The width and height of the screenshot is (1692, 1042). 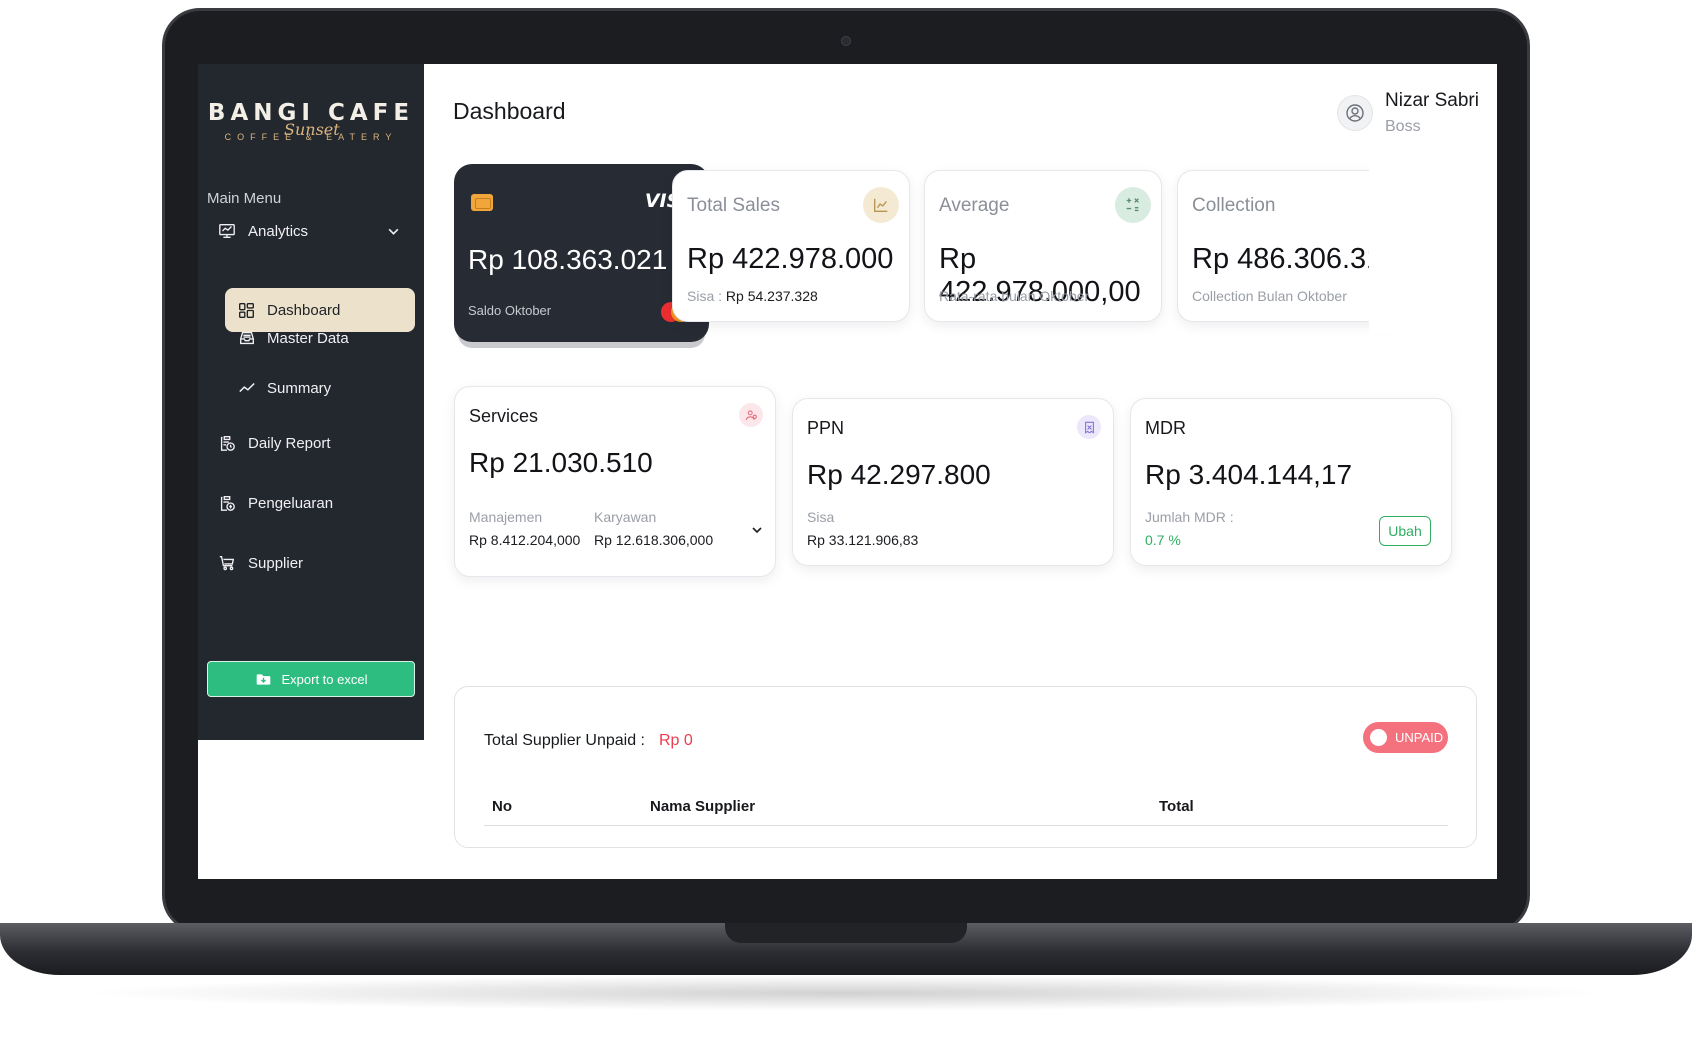 I want to click on avatar, so click(x=1355, y=113).